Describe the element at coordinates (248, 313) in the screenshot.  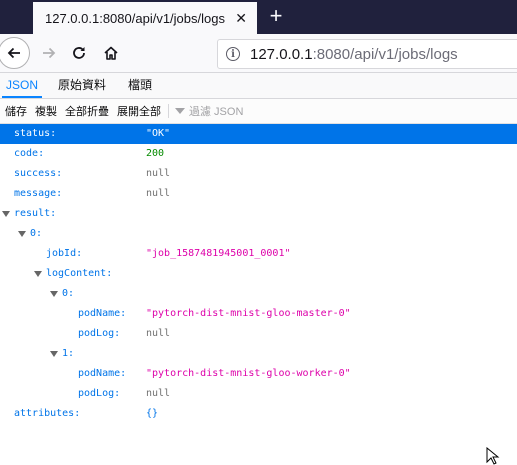
I see `json-value: "pytorch-dist-mnist-gloo-master-0"` at that location.